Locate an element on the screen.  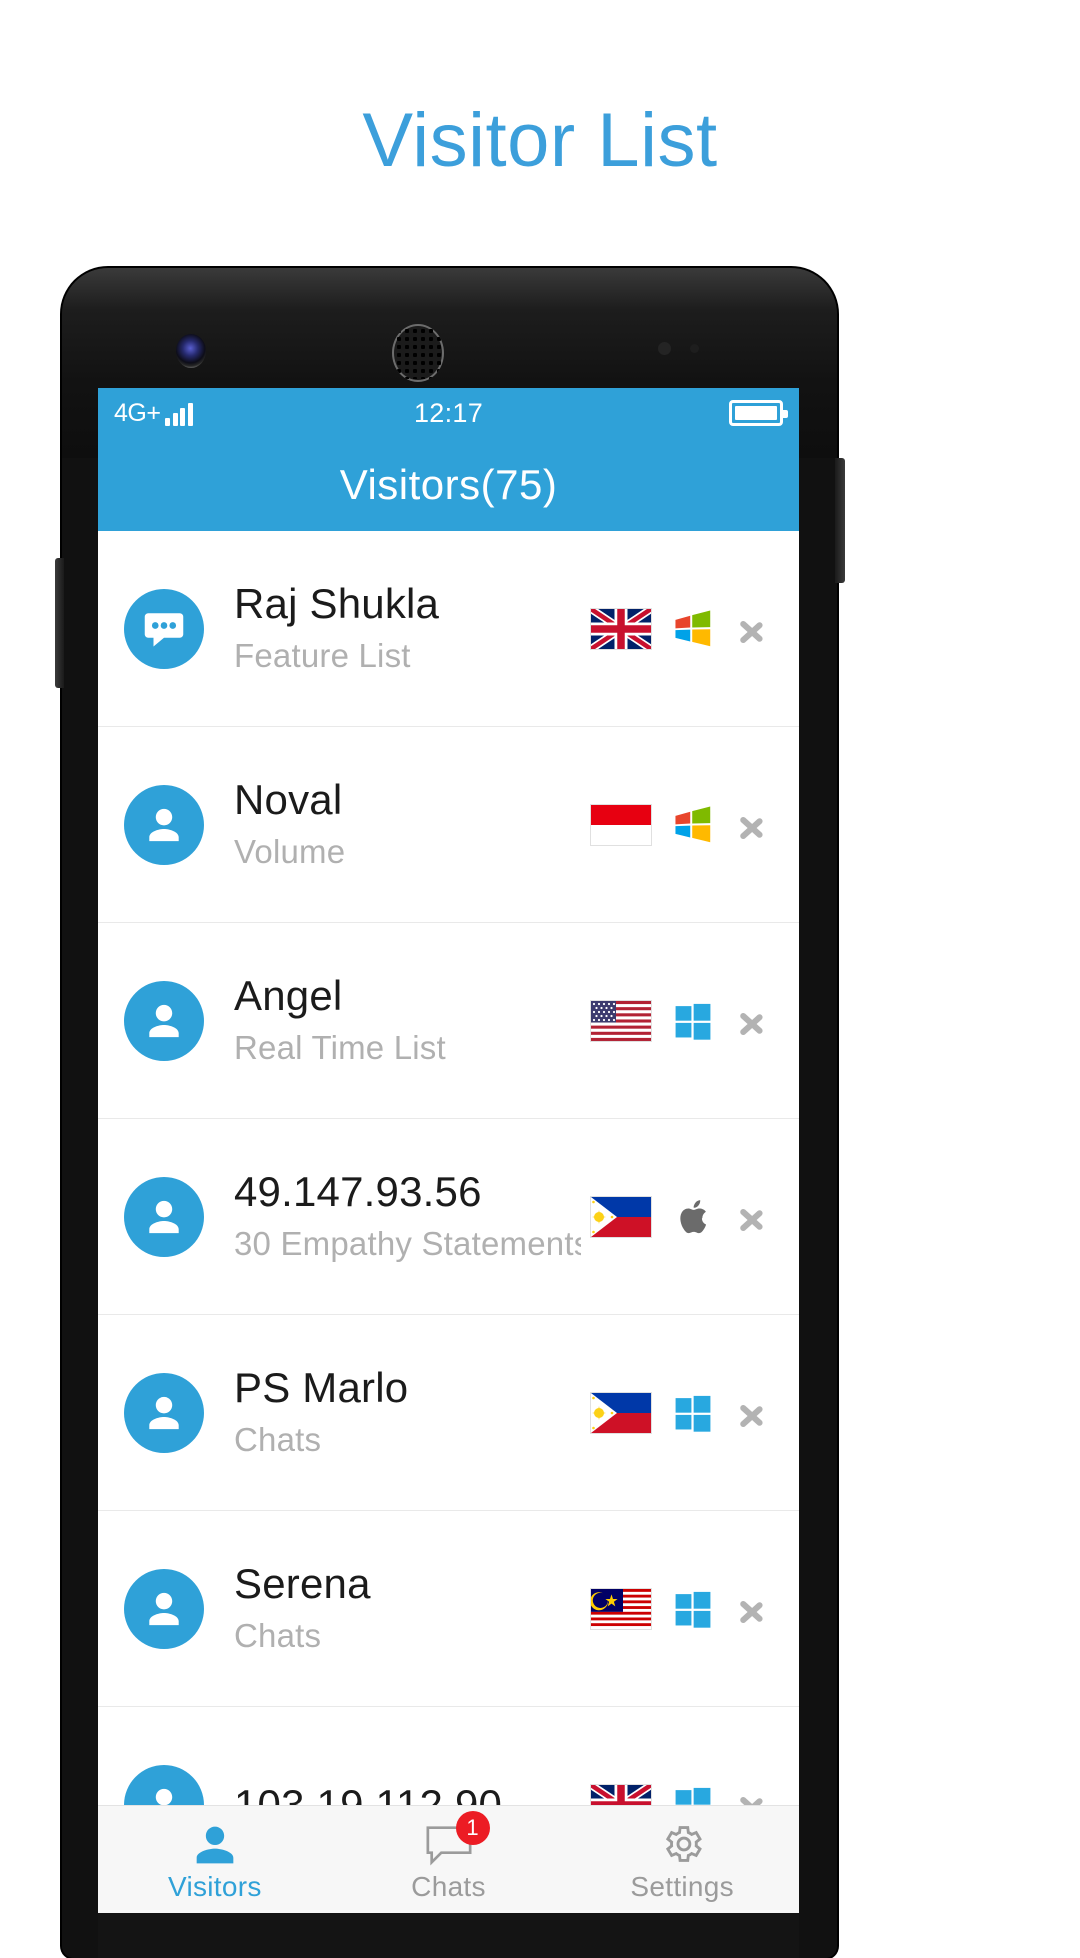
power-button is located at coordinates (840, 520).